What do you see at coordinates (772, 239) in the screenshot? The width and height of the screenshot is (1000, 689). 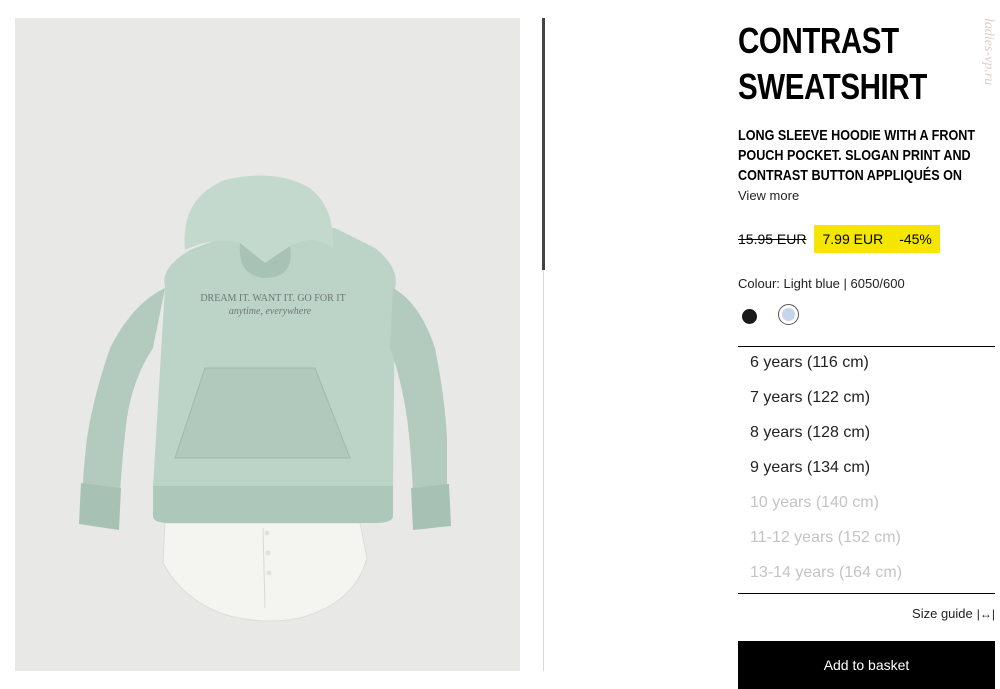 I see `original-price: 15.95 EUR` at bounding box center [772, 239].